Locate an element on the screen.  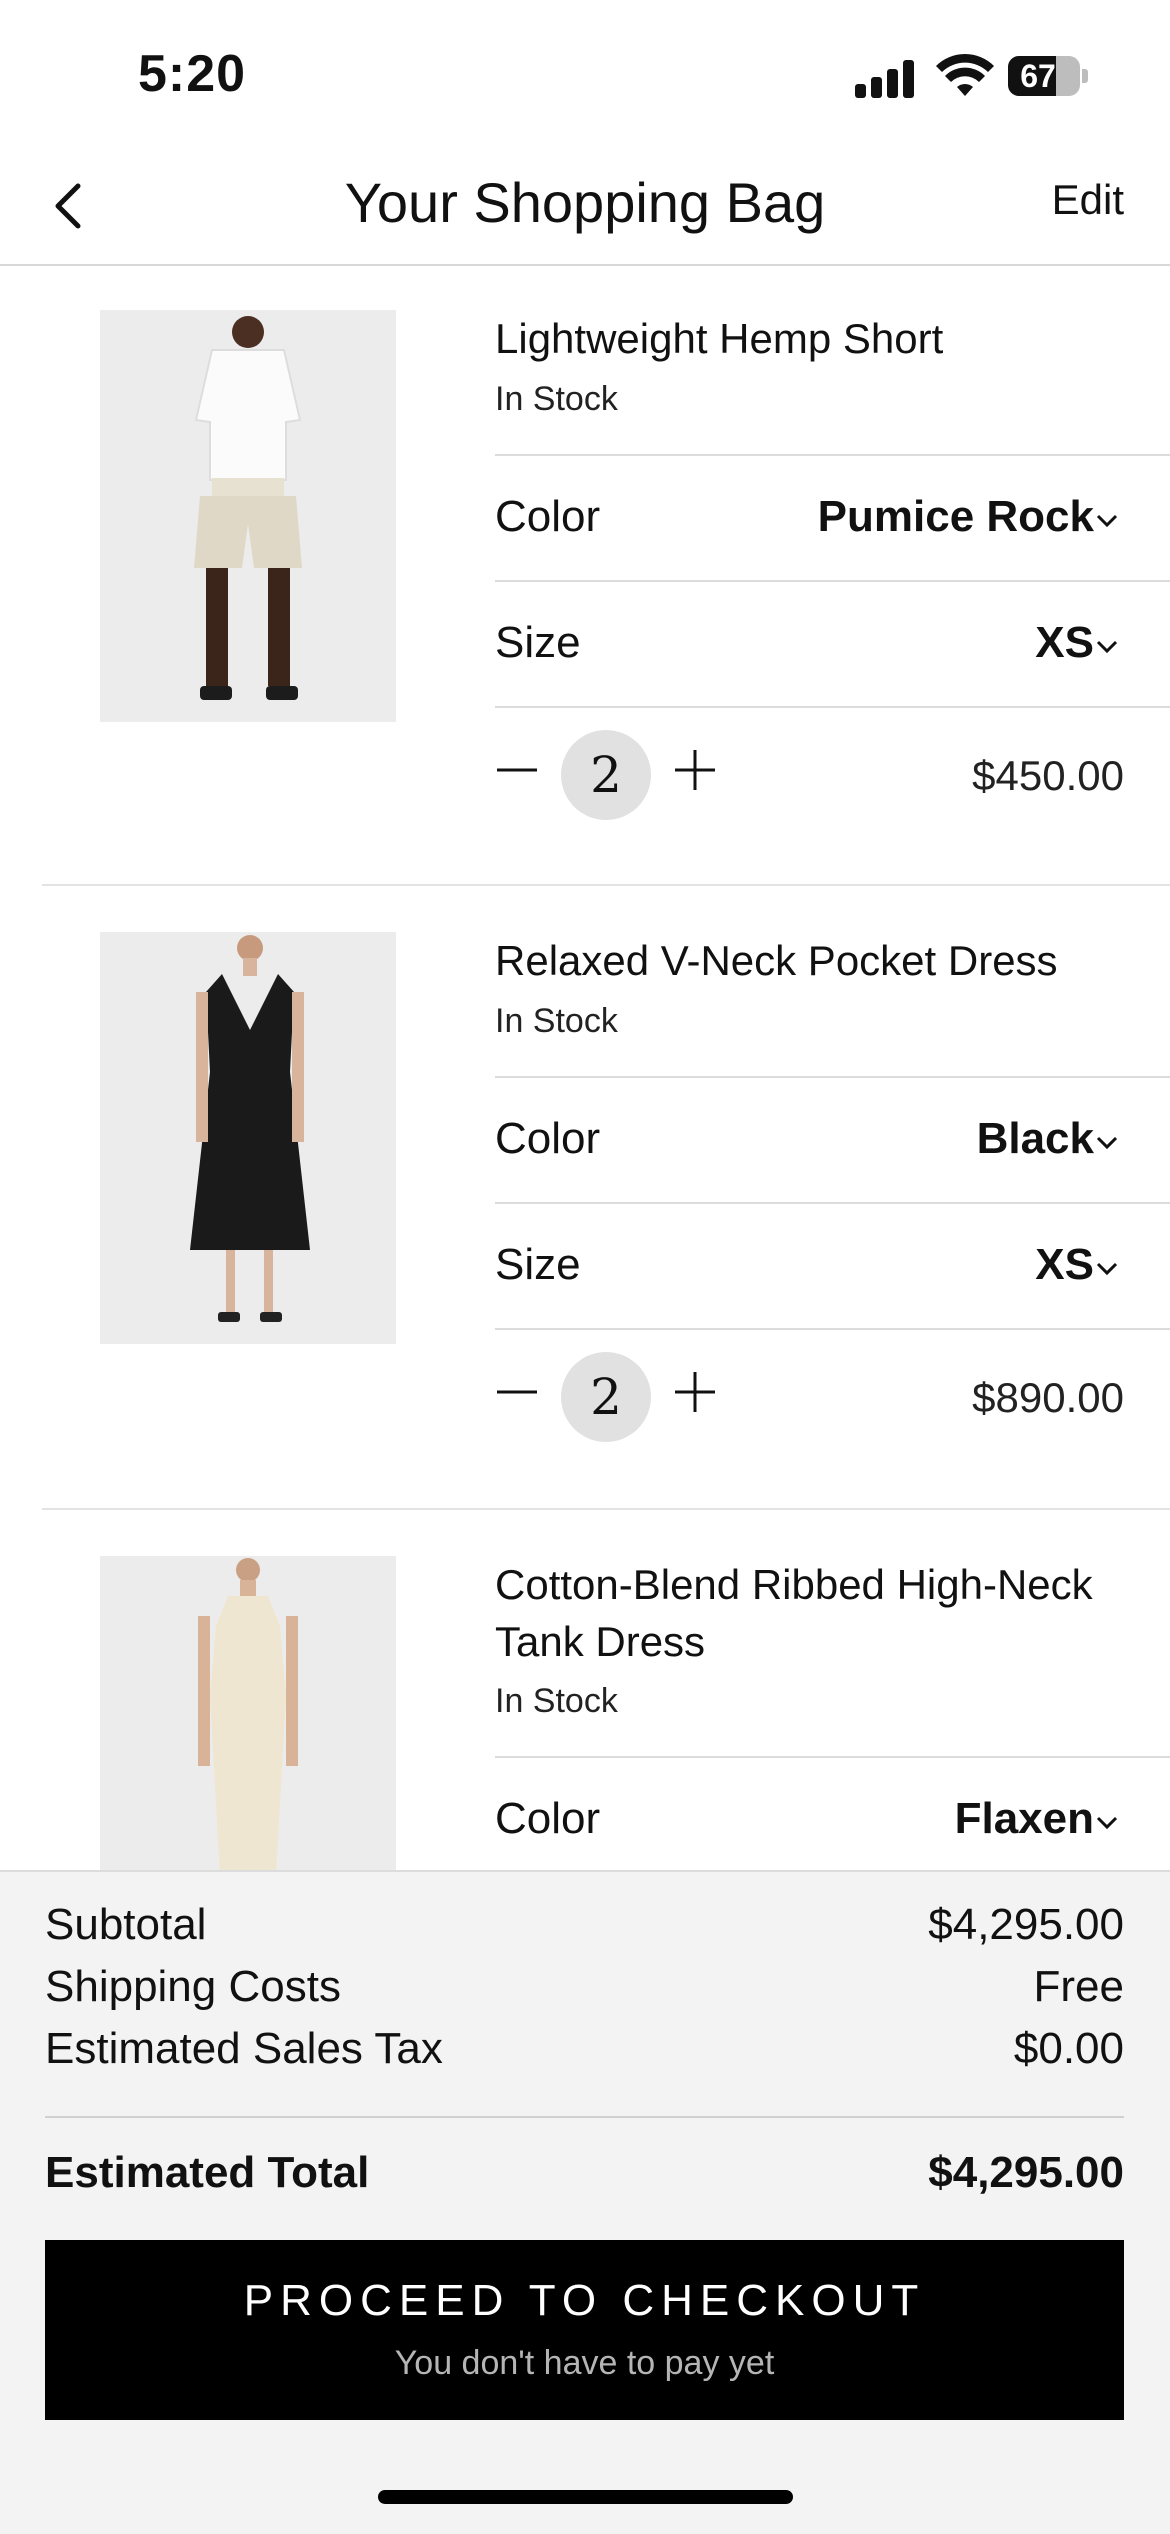
status-bar: 5:20 67 is located at coordinates (585, 75).